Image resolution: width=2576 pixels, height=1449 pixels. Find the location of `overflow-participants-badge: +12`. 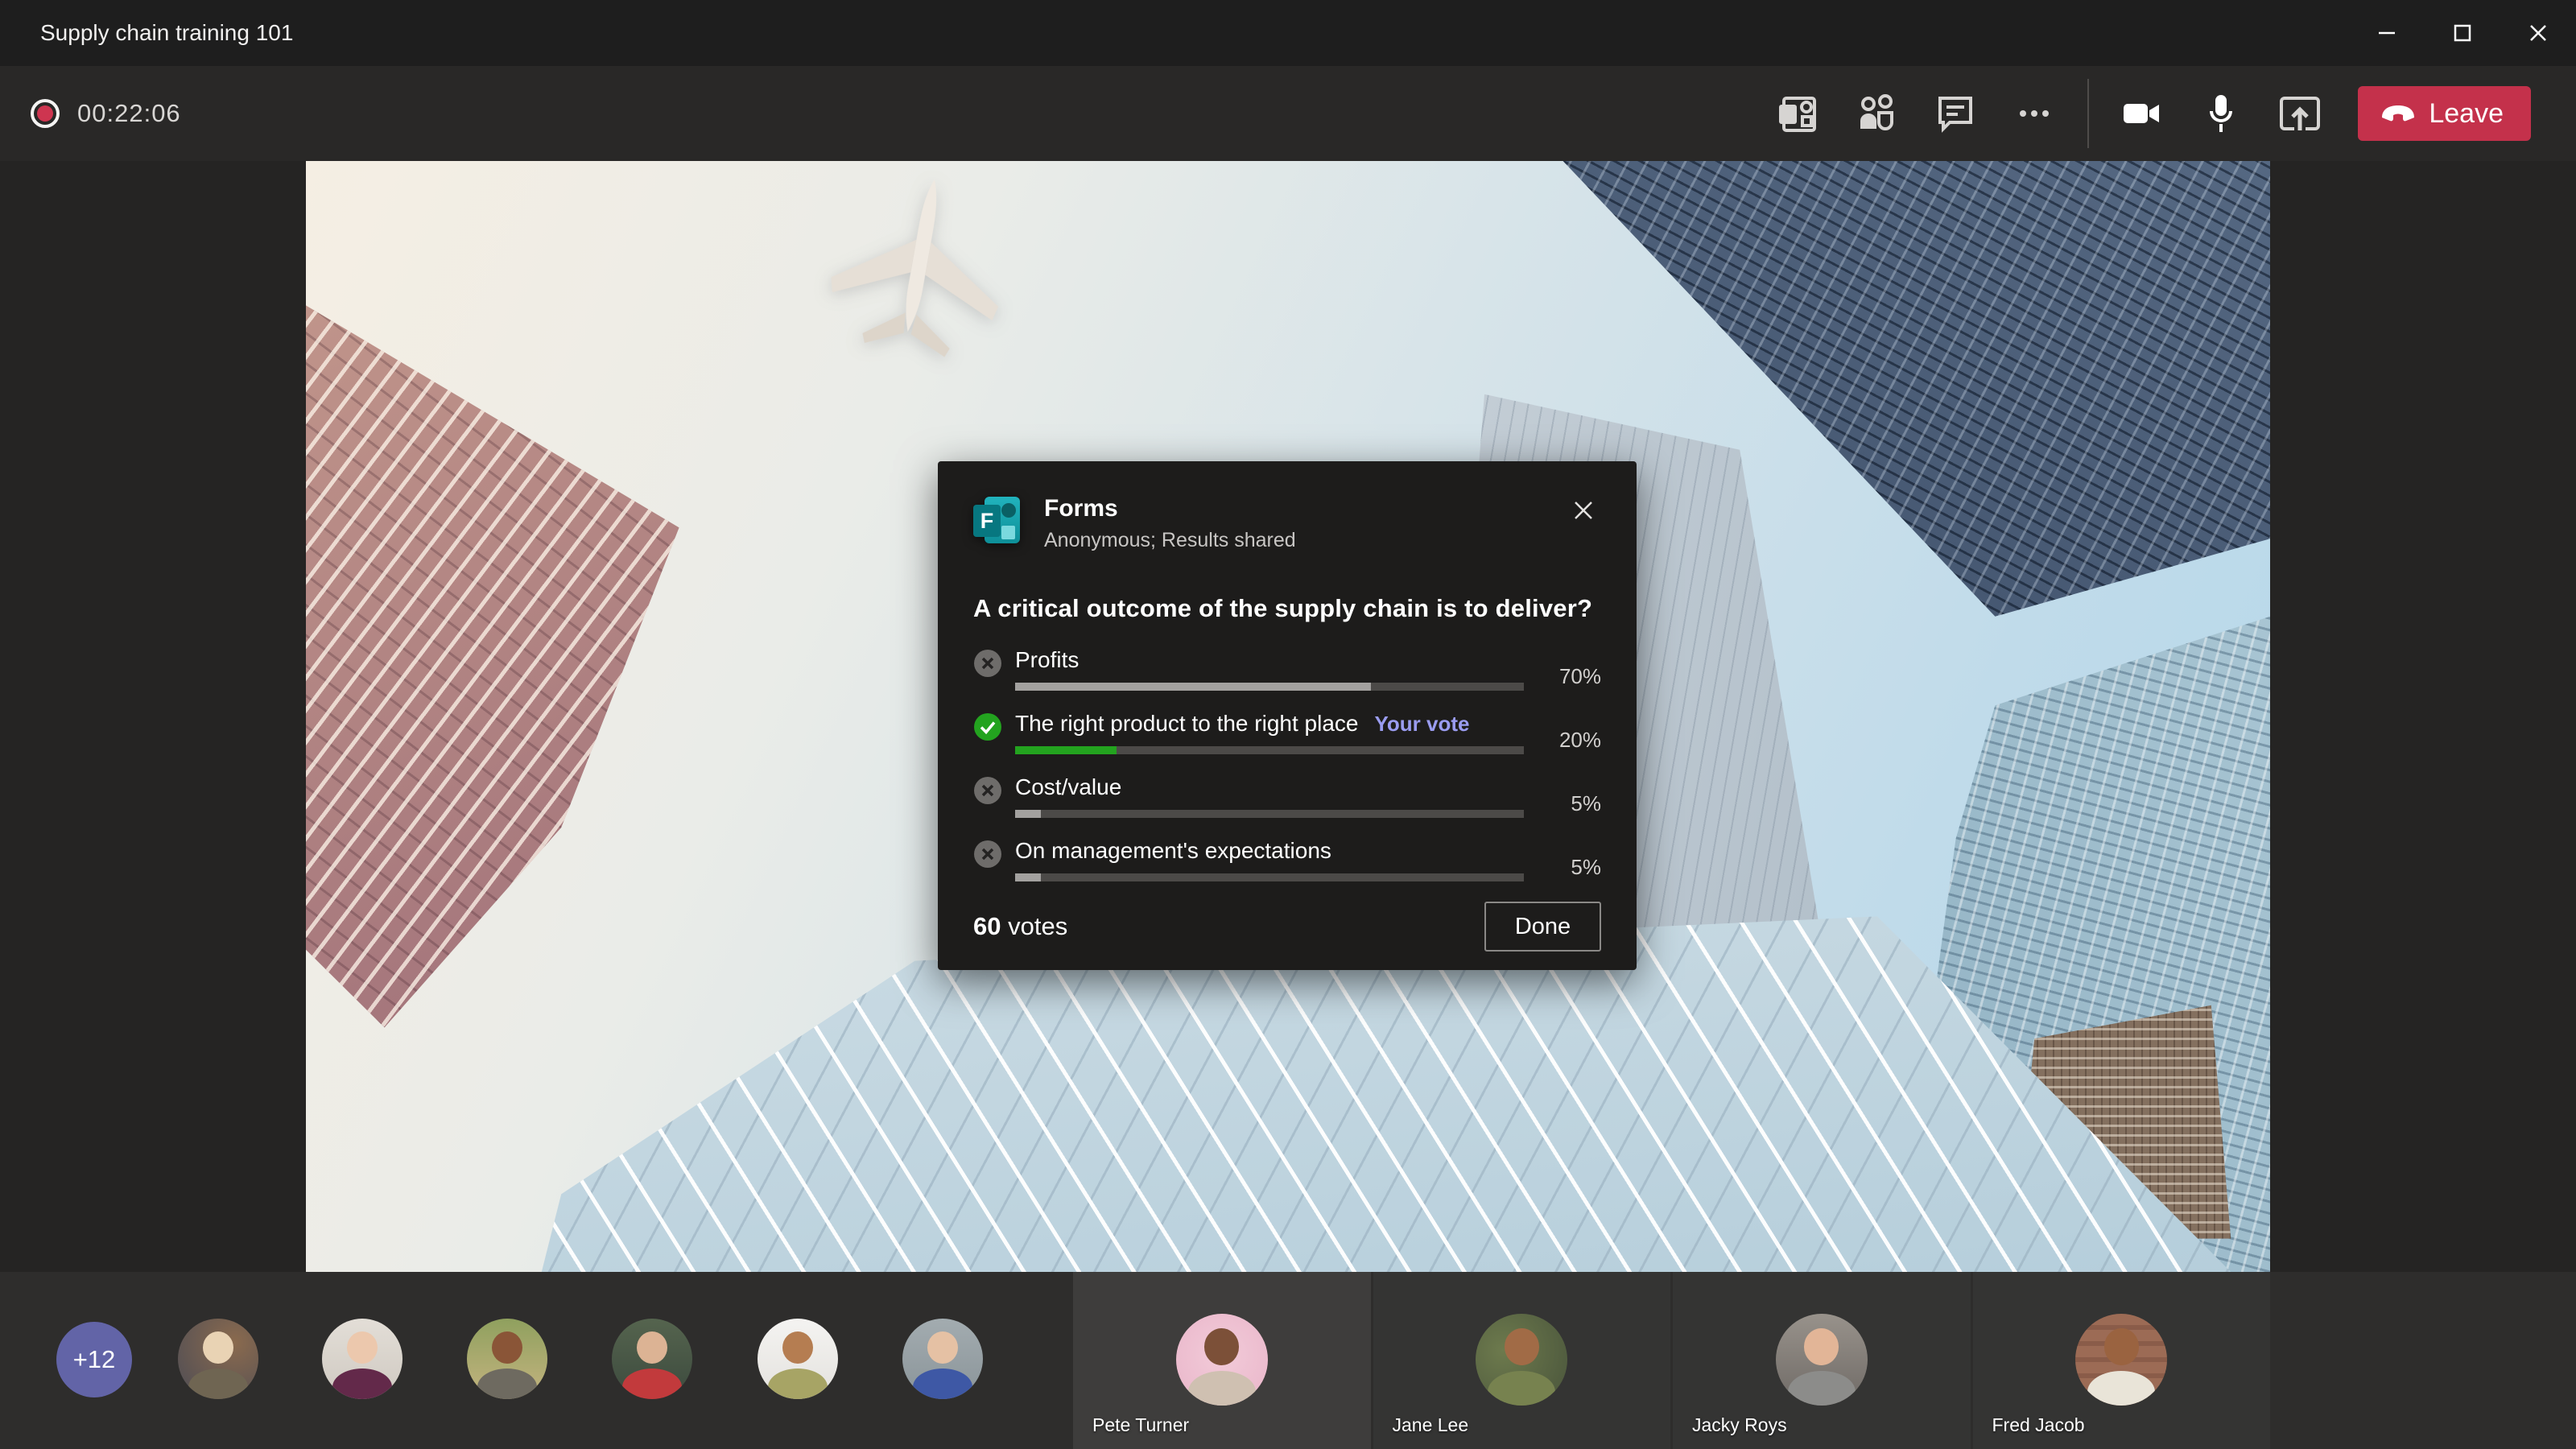

overflow-participants-badge: +12 is located at coordinates (94, 1359).